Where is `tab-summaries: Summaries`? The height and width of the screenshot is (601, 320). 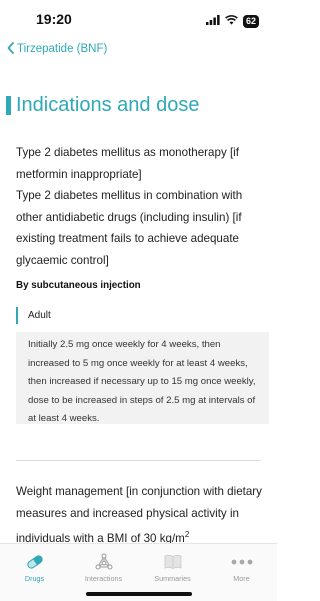 tab-summaries: Summaries is located at coordinates (172, 568).